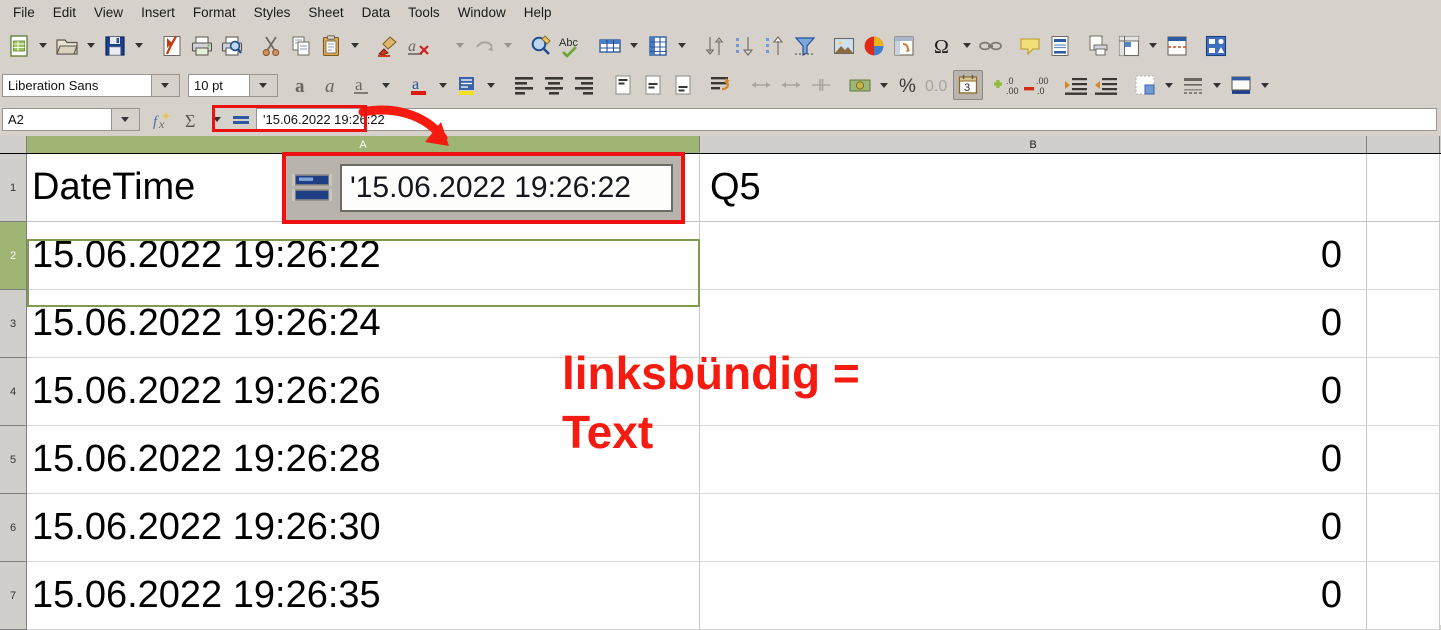 The image size is (1441, 630). I want to click on row-header-3: 3, so click(13, 324).